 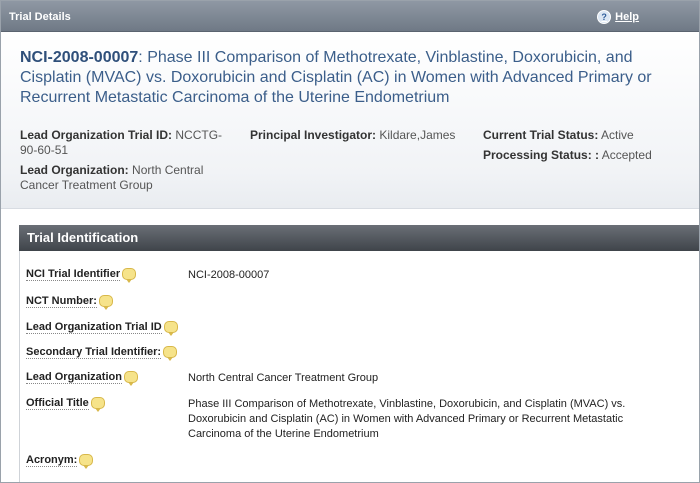 I want to click on field-label: Secondary Trial Identifier:, so click(x=107, y=353).